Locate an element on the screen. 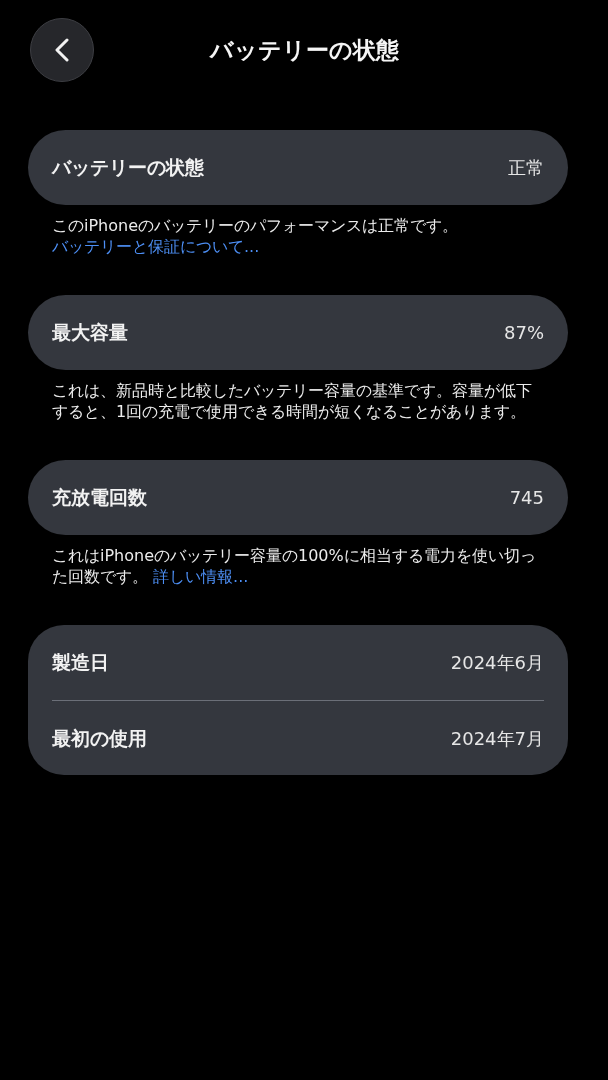 The height and width of the screenshot is (1080, 608). row-label: 最大容量 is located at coordinates (90, 333).